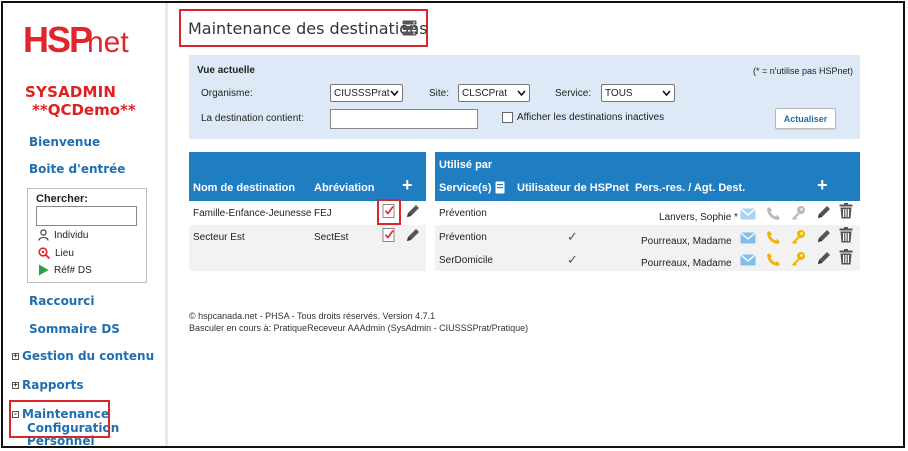 The width and height of the screenshot is (908, 451). What do you see at coordinates (409, 28) in the screenshot?
I see `server-icon` at bounding box center [409, 28].